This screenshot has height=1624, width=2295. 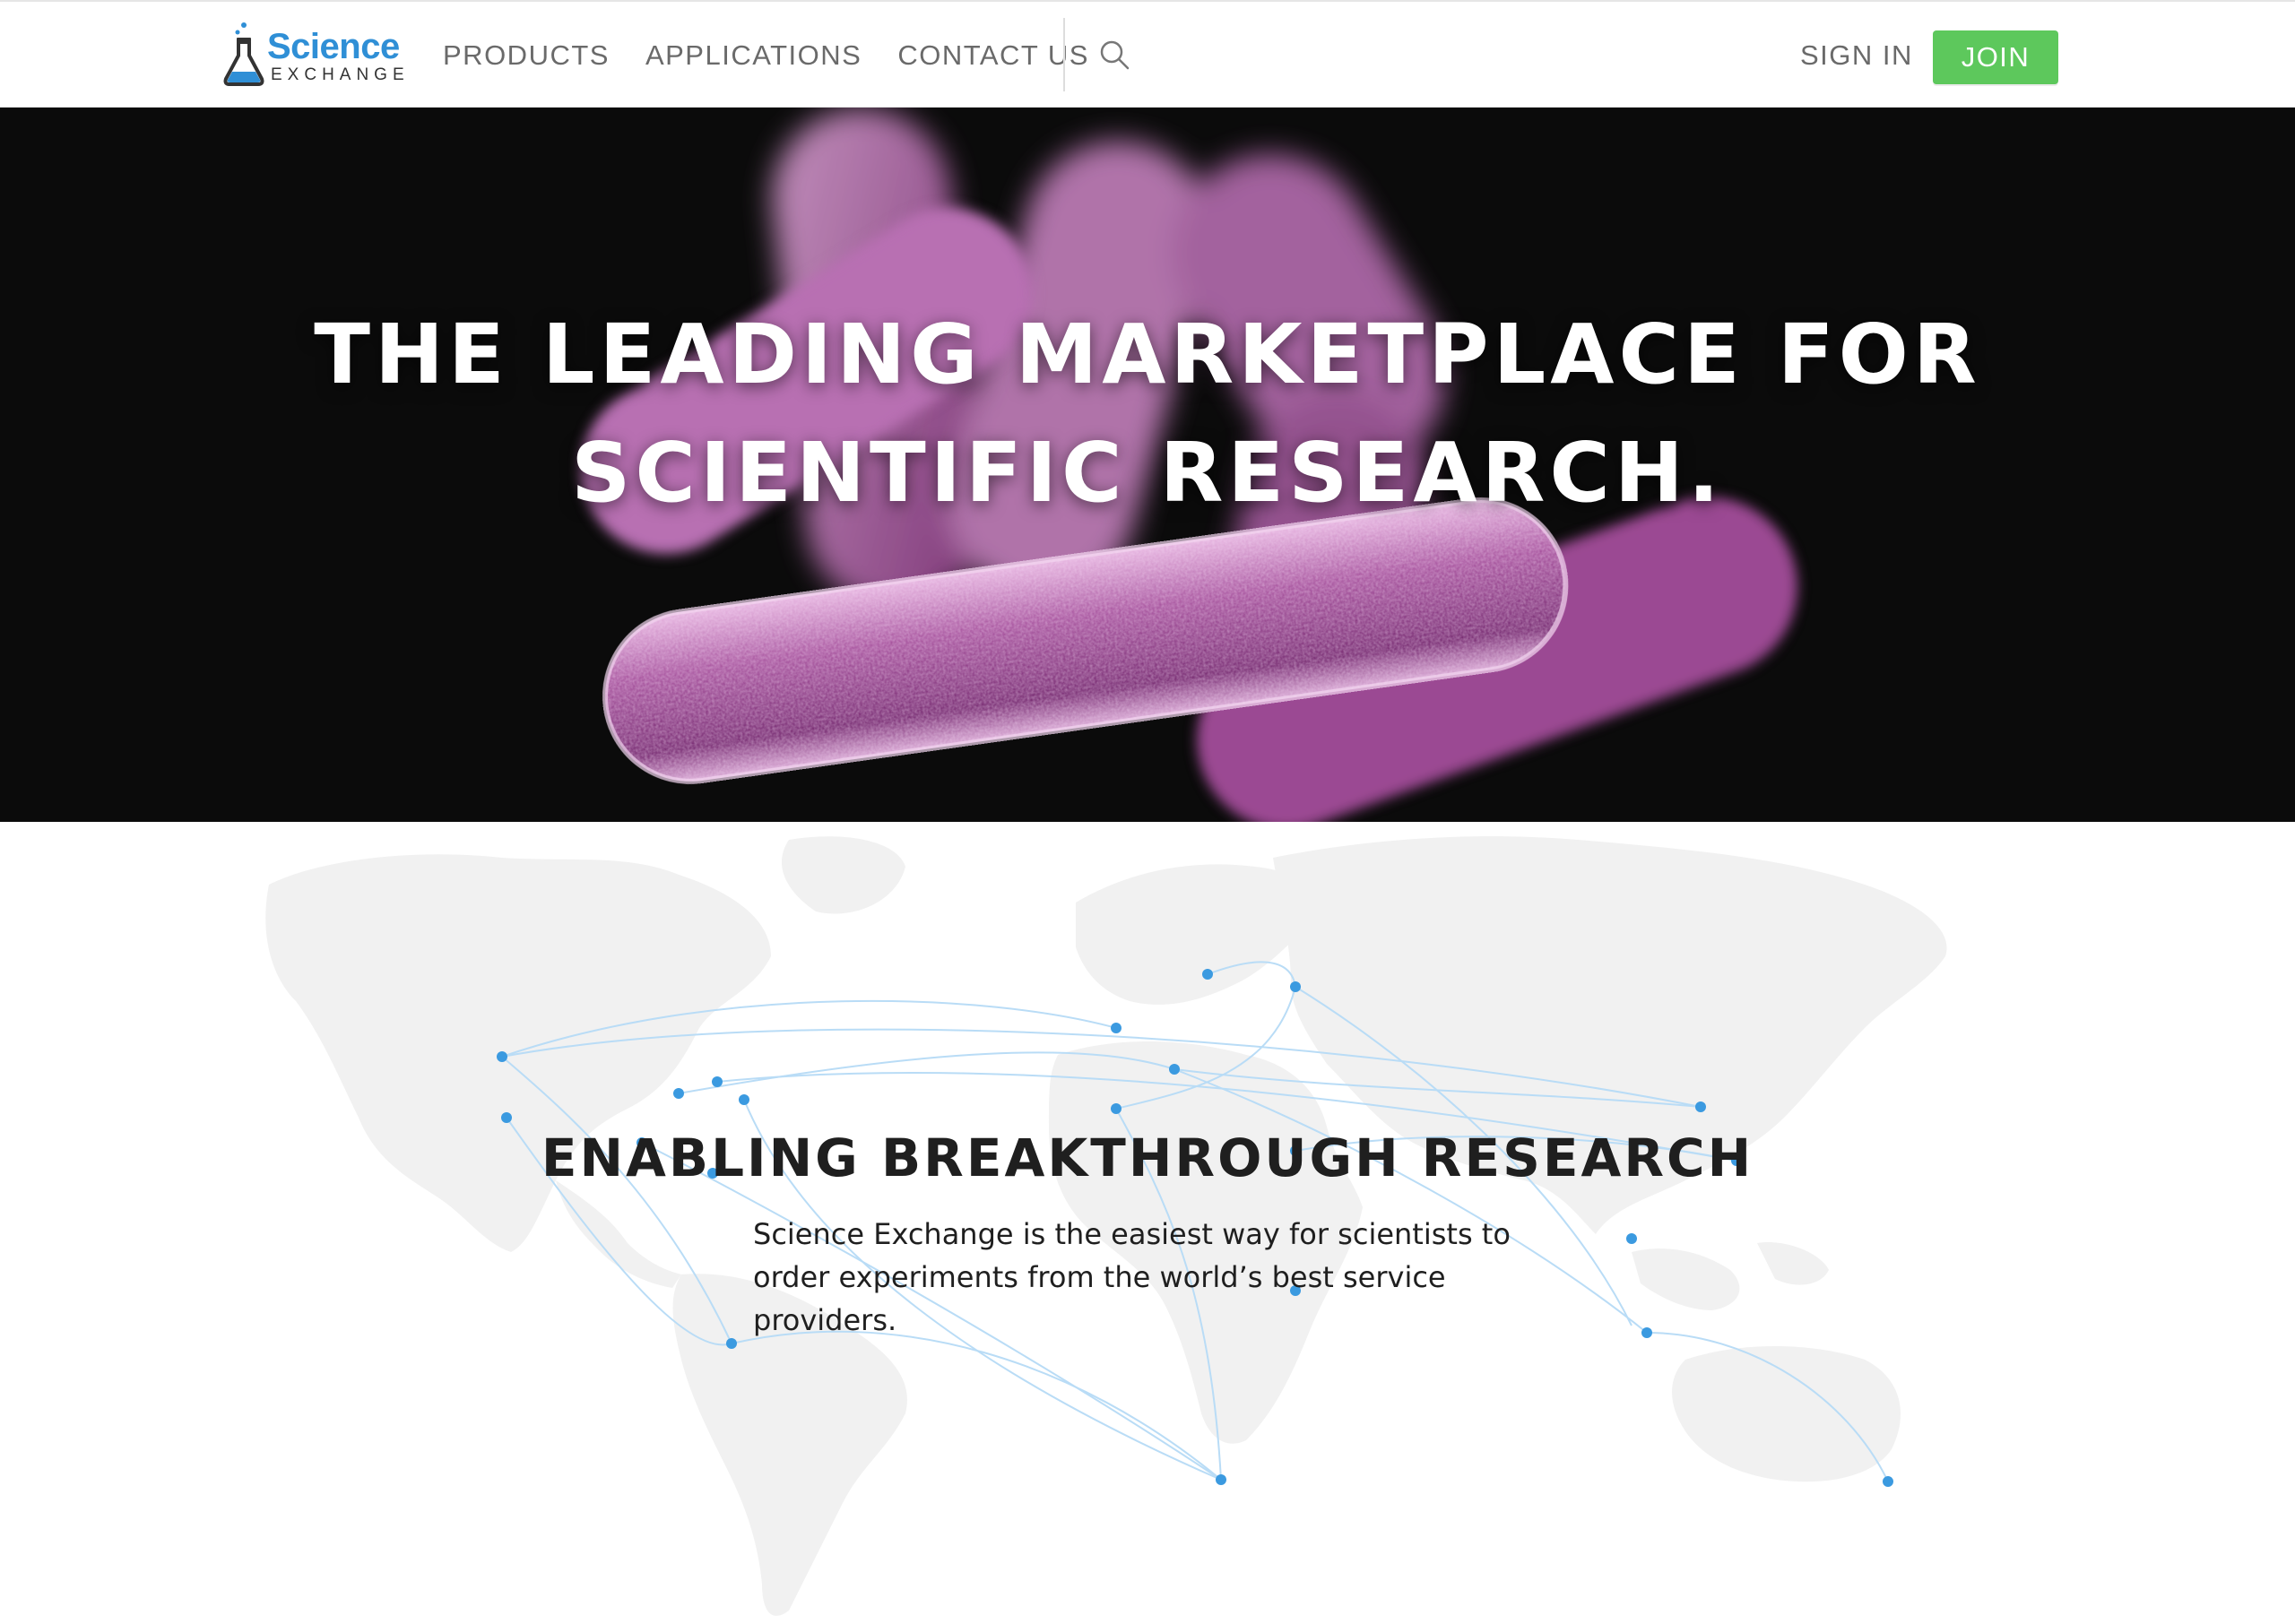 I want to click on hero-heading-line1: THE LEADING MARKETPLACE FOR, so click(x=1148, y=354).